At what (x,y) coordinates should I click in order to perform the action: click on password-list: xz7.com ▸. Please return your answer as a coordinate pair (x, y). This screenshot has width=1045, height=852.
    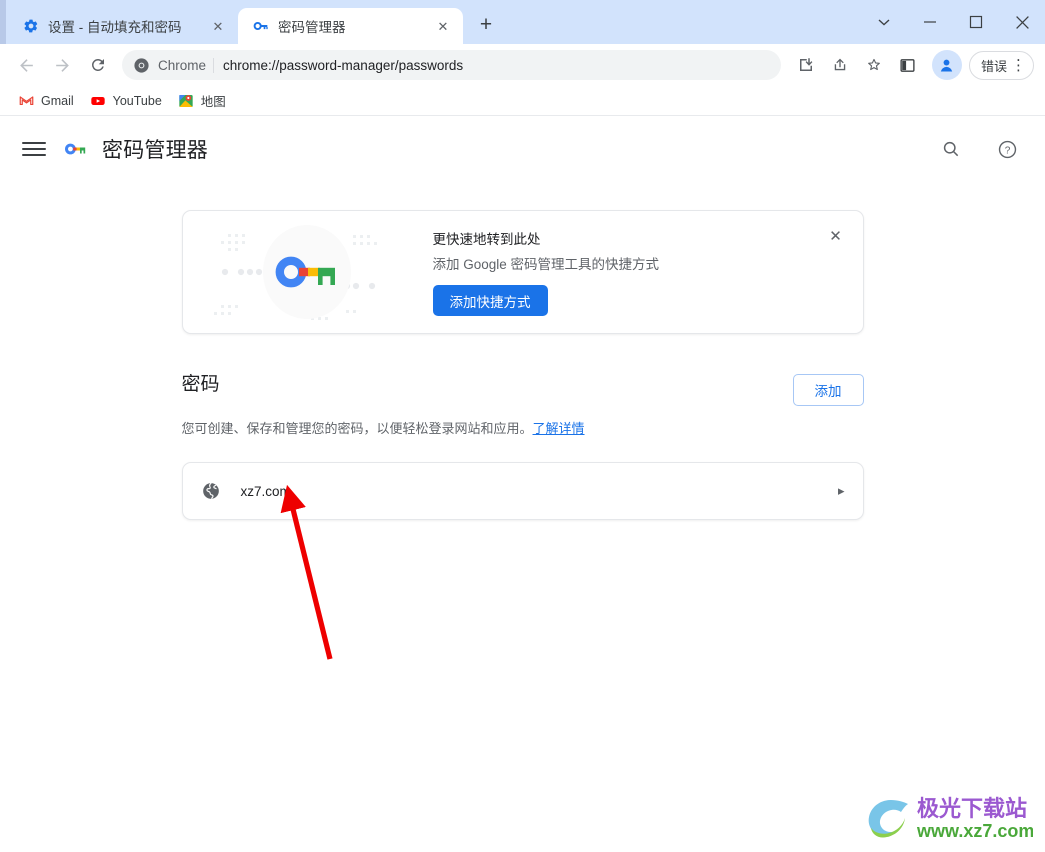
    Looking at the image, I should click on (522, 491).